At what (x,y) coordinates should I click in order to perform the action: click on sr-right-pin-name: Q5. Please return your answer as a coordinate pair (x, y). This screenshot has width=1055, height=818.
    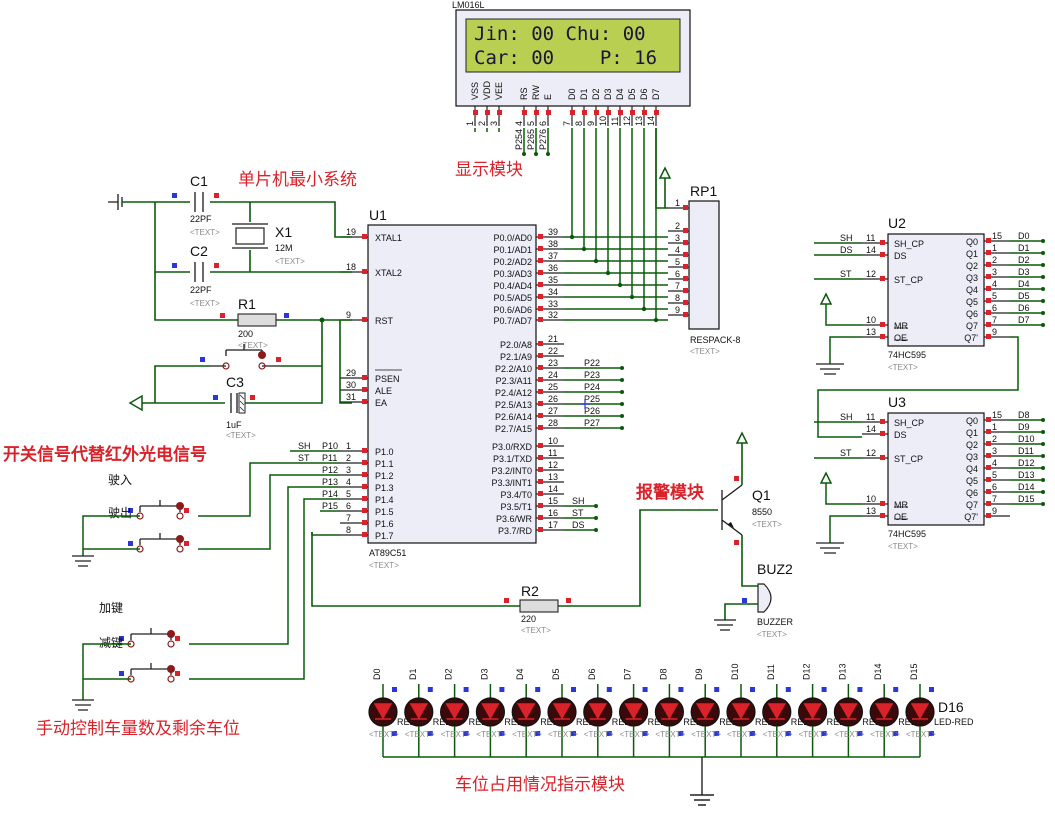
    Looking at the image, I should click on (972, 481).